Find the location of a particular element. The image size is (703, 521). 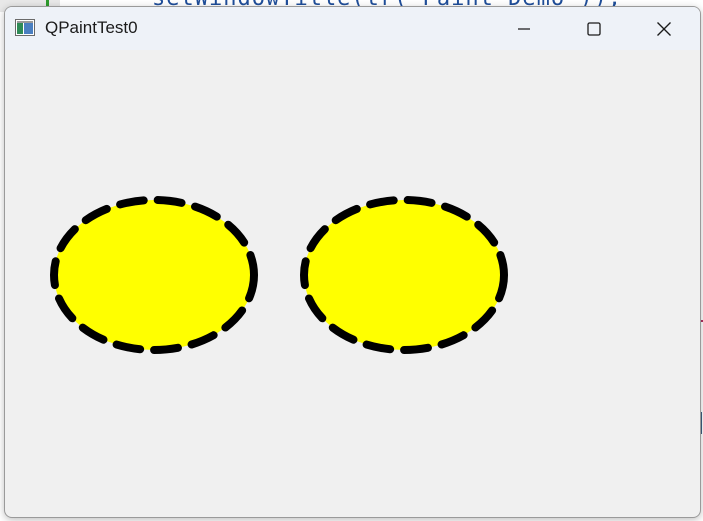

close-button is located at coordinates (664, 28).